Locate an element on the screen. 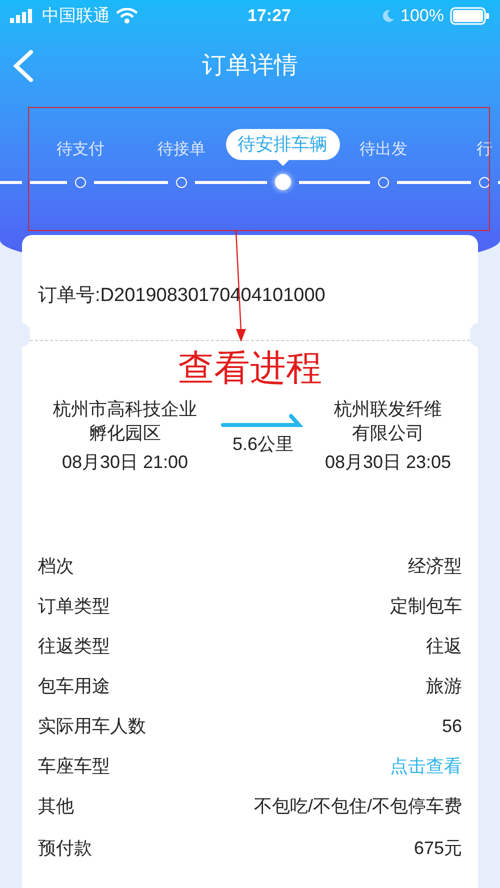  detail-value: 往返 is located at coordinates (444, 646).